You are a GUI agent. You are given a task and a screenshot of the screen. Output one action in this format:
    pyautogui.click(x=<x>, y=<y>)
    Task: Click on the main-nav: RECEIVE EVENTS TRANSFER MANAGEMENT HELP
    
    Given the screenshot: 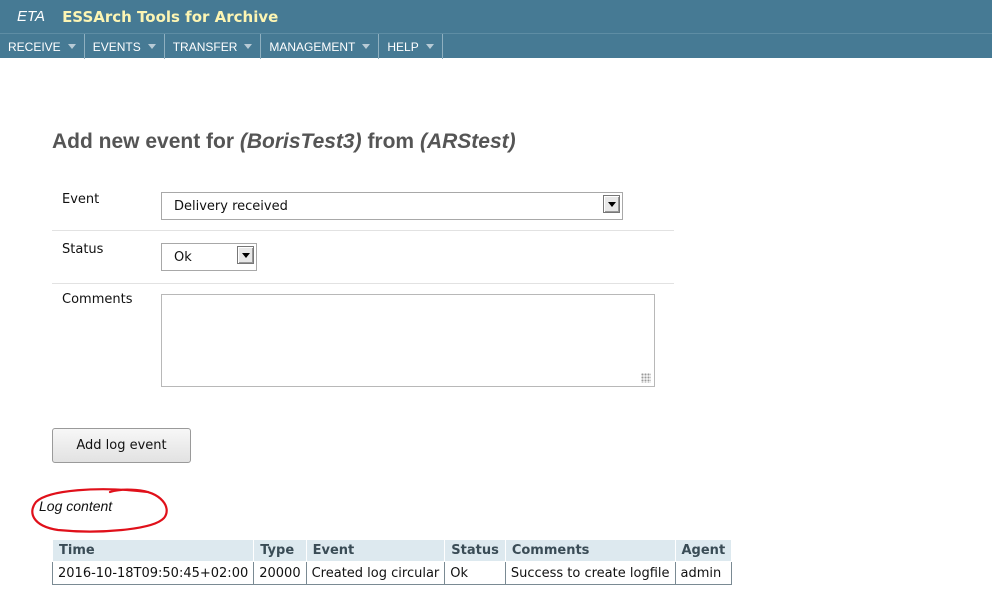 What is the action you would take?
    pyautogui.click(x=496, y=46)
    